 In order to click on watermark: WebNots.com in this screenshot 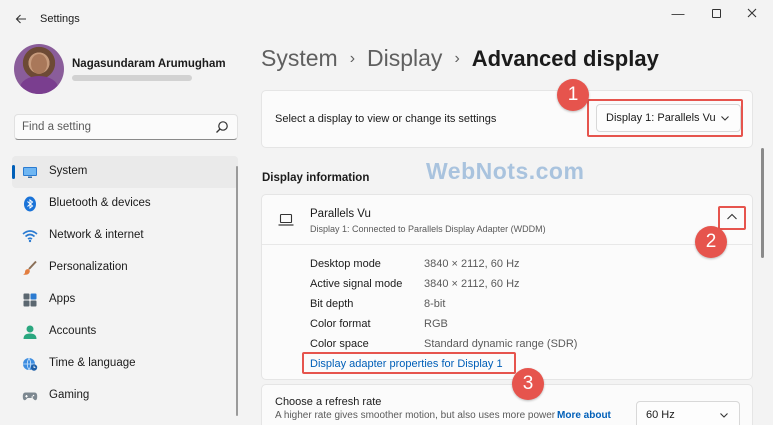, I will do `click(505, 171)`.